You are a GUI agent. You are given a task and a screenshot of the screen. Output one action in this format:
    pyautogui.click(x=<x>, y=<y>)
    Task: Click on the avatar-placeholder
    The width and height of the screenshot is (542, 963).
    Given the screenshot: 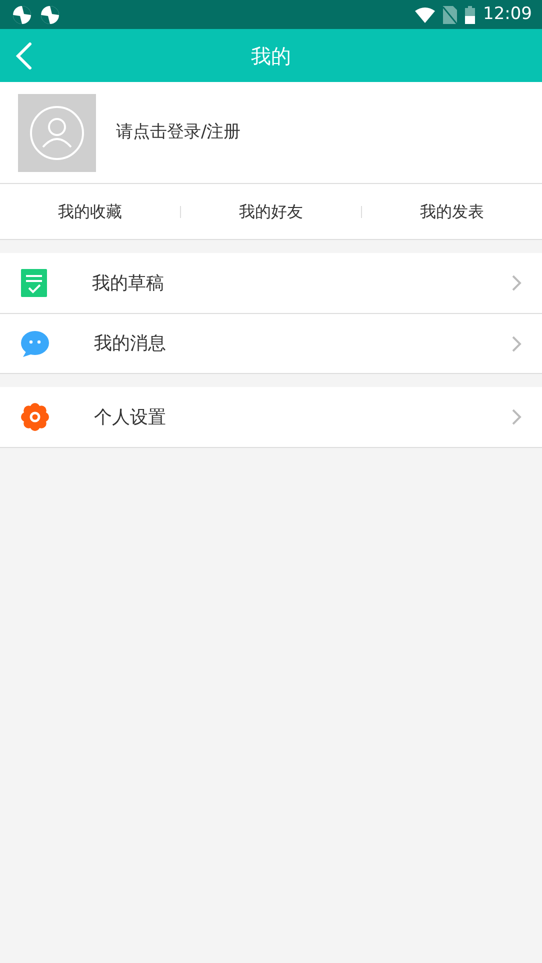 What is the action you would take?
    pyautogui.click(x=57, y=133)
    